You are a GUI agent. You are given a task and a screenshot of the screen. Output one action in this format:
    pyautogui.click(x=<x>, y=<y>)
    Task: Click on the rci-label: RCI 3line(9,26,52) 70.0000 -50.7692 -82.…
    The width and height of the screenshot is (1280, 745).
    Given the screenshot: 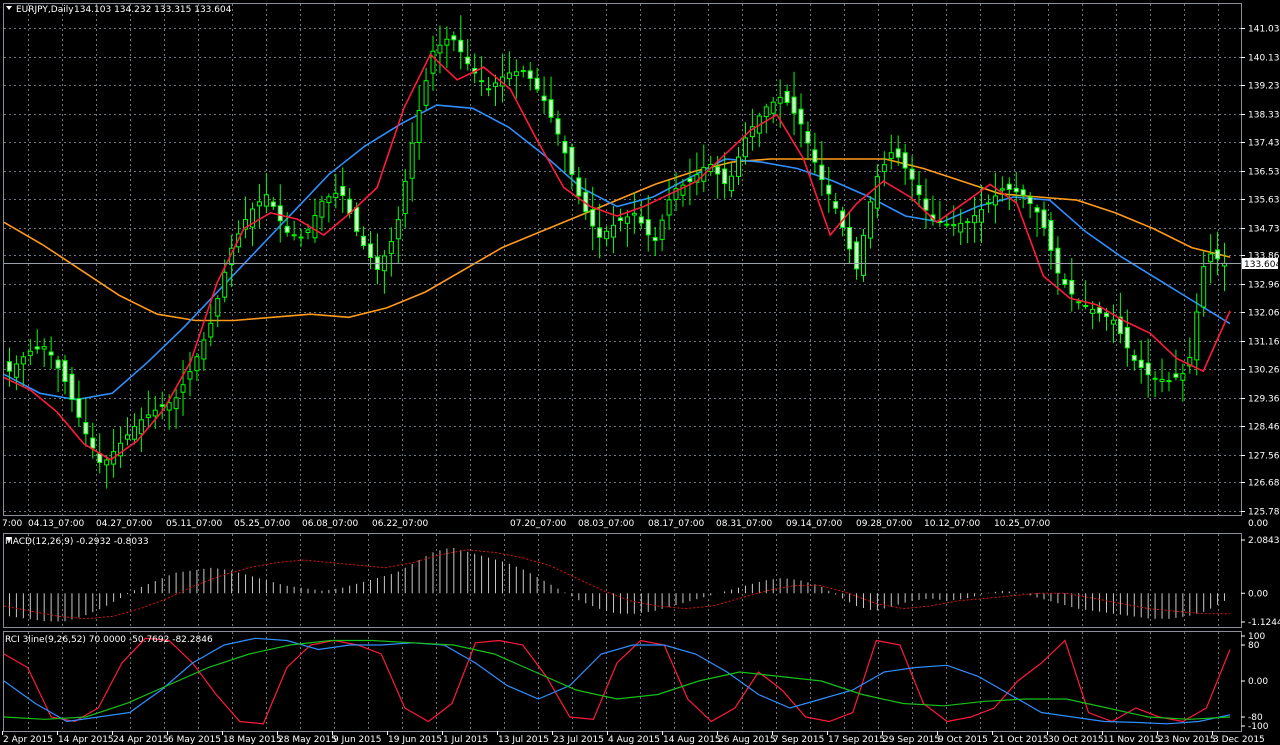 What is the action you would take?
    pyautogui.click(x=109, y=640)
    